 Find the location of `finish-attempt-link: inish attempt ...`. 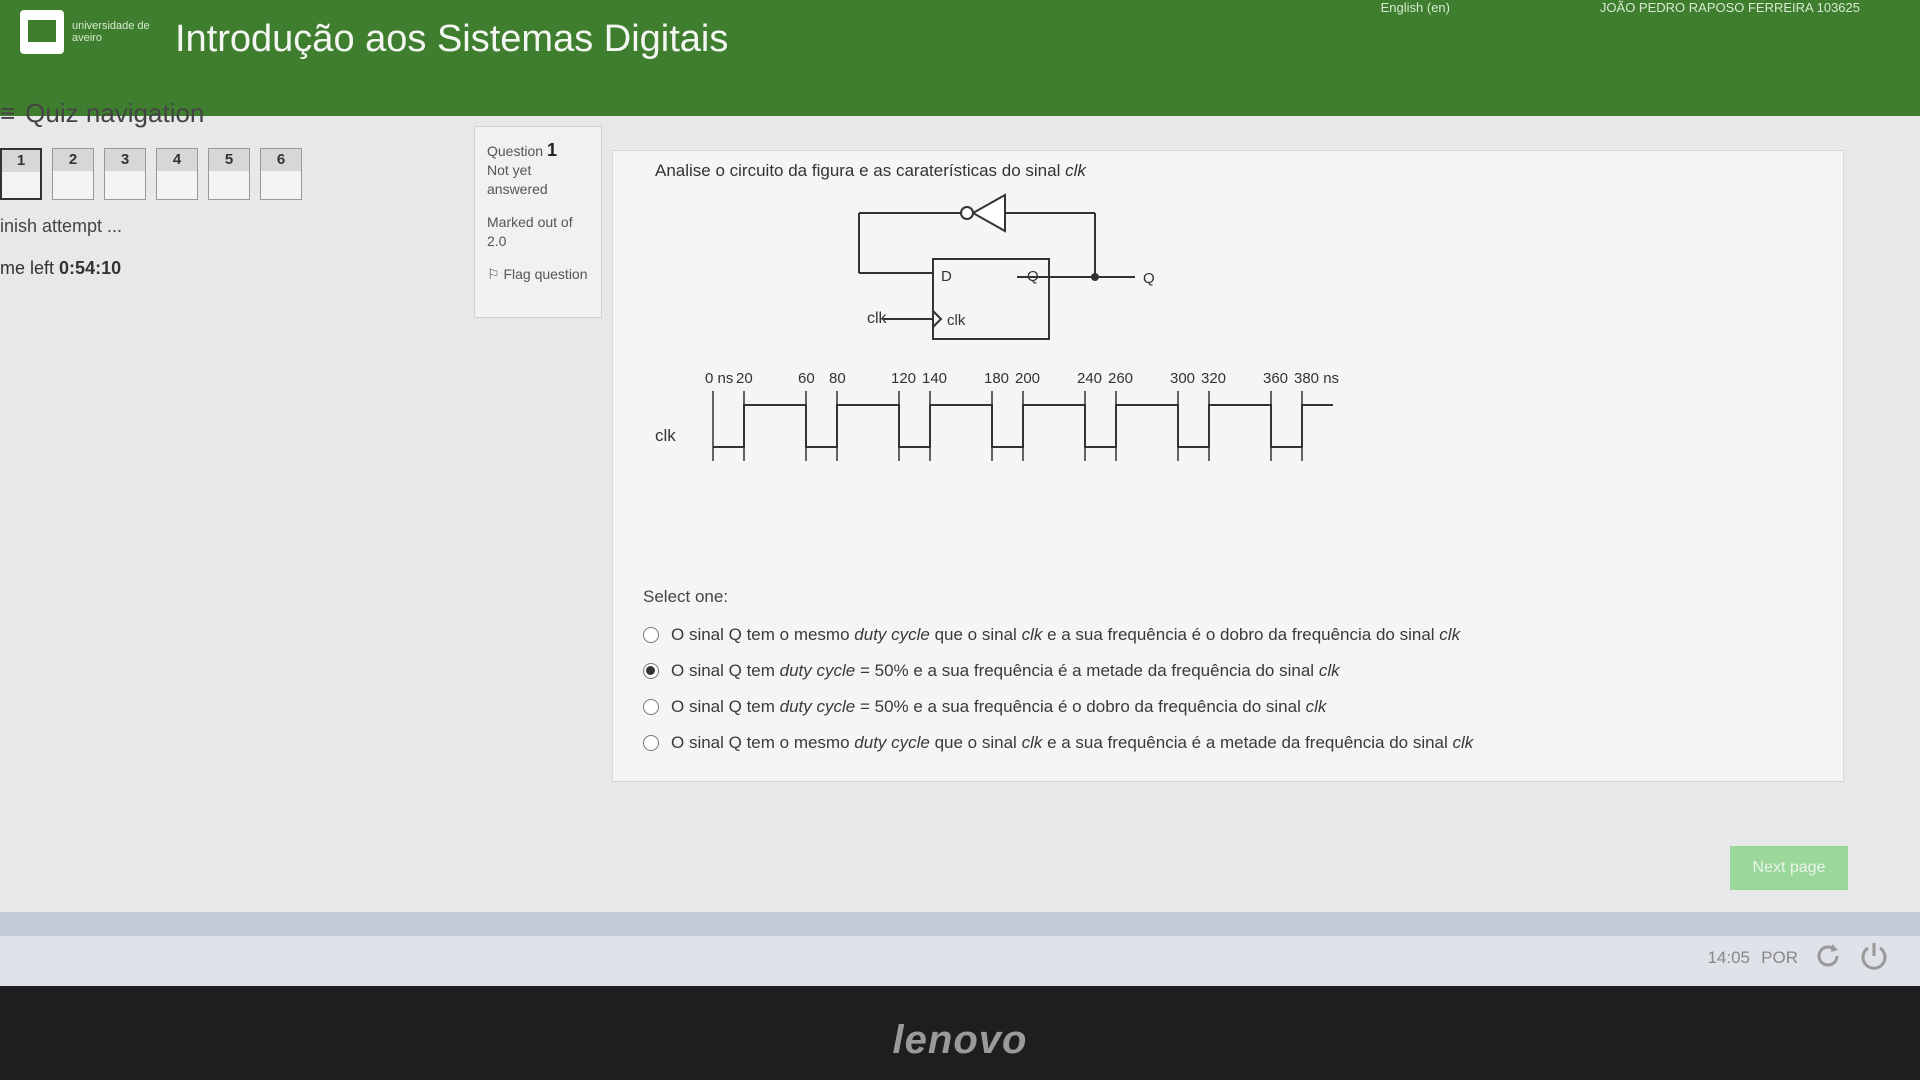

finish-attempt-link: inish attempt ... is located at coordinates (61, 226).